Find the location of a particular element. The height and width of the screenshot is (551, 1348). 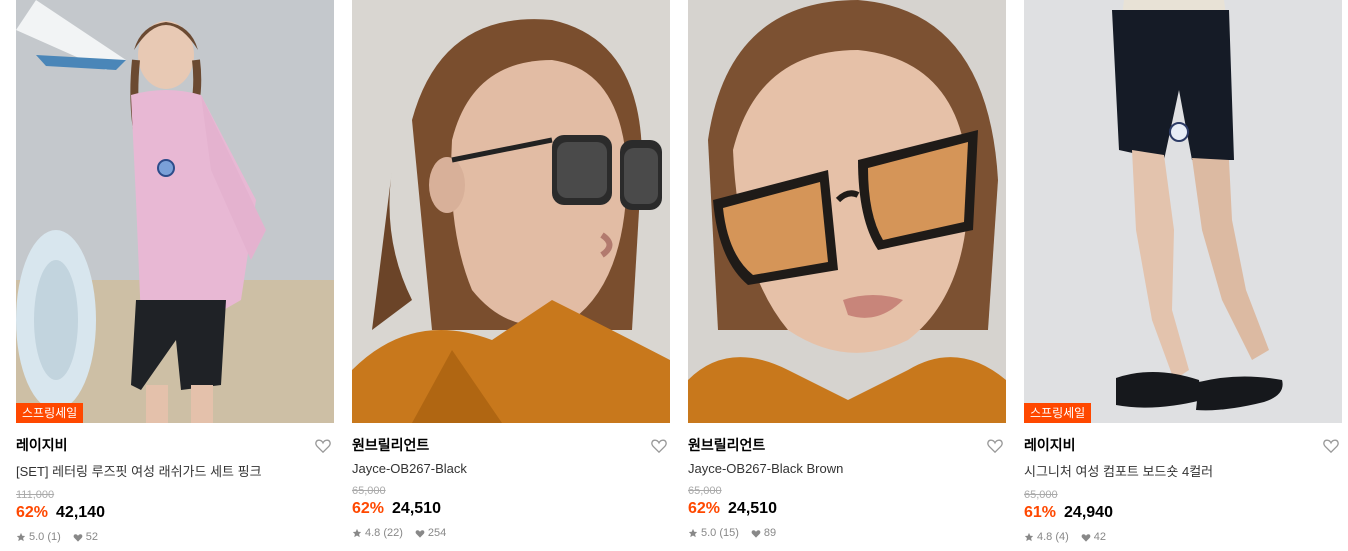

rating-text: 5.0 (15) is located at coordinates (720, 533).